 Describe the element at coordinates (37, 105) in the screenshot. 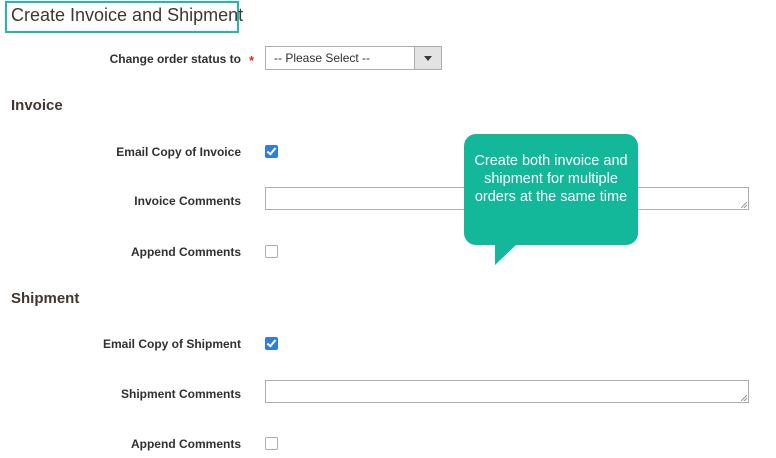

I see `invoice-section-title: Invoice` at that location.